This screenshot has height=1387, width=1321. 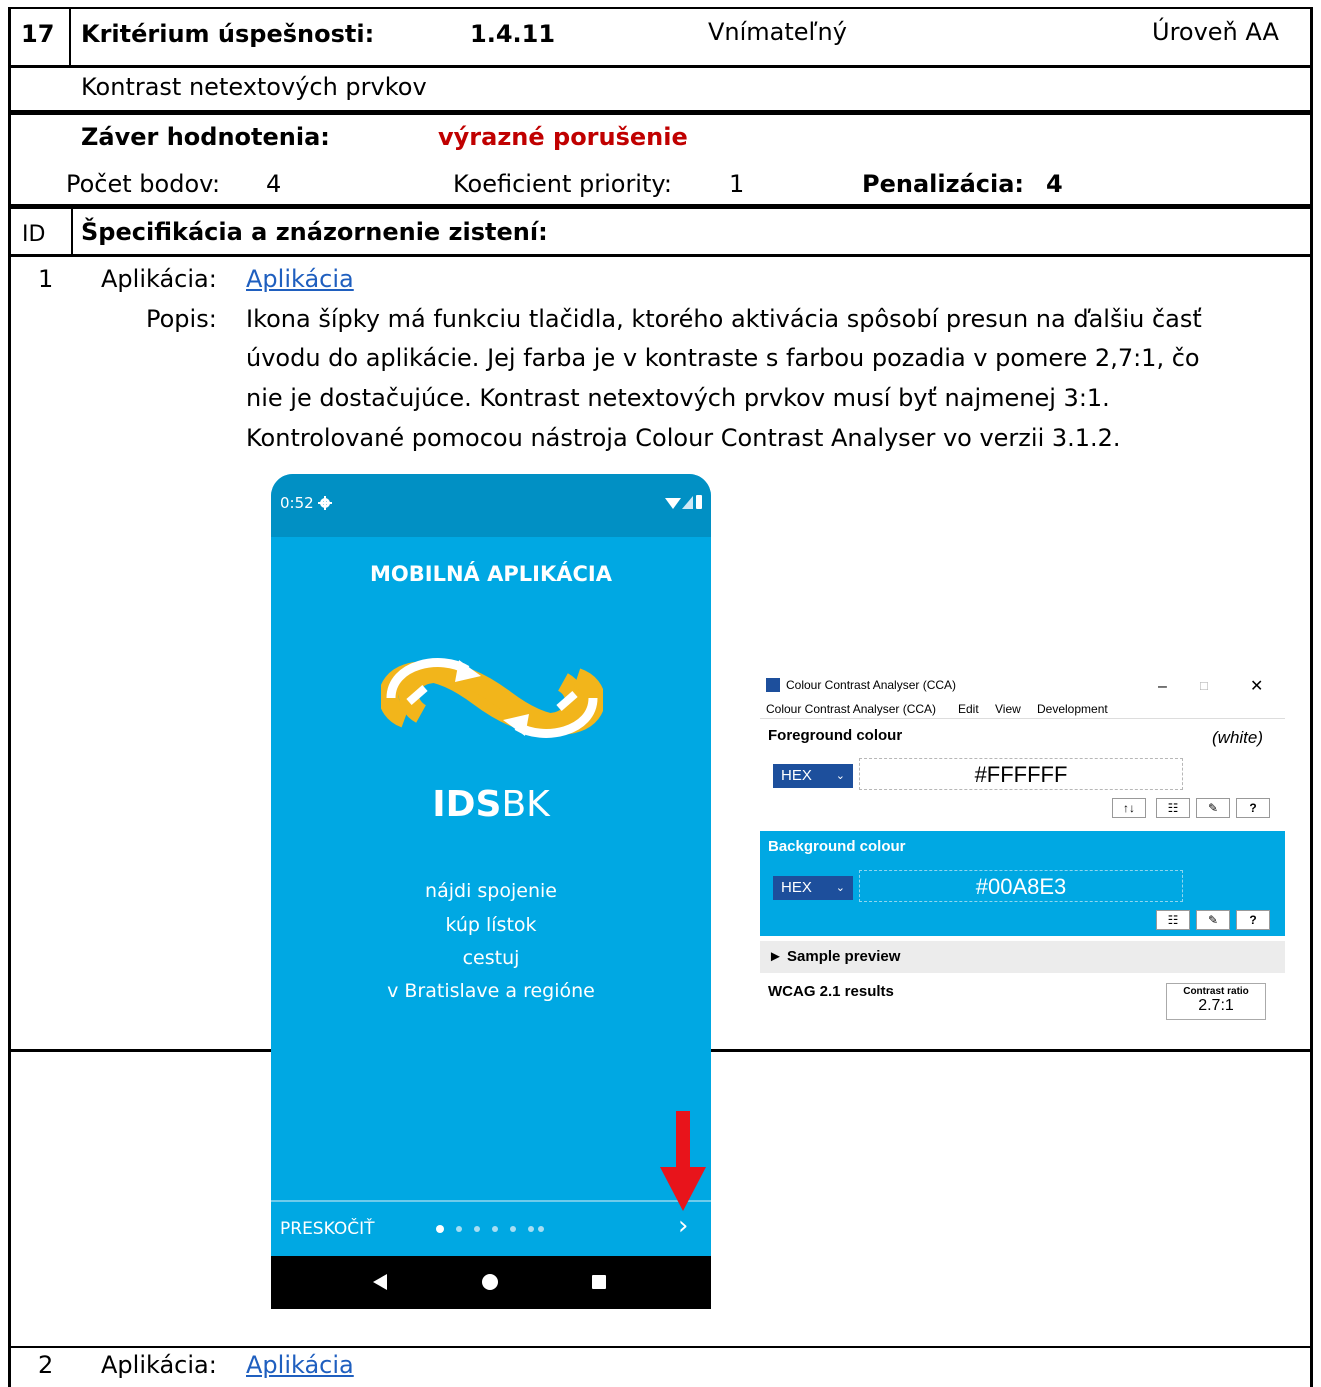 What do you see at coordinates (34, 234) in the screenshot?
I see `id-column-header: ID` at bounding box center [34, 234].